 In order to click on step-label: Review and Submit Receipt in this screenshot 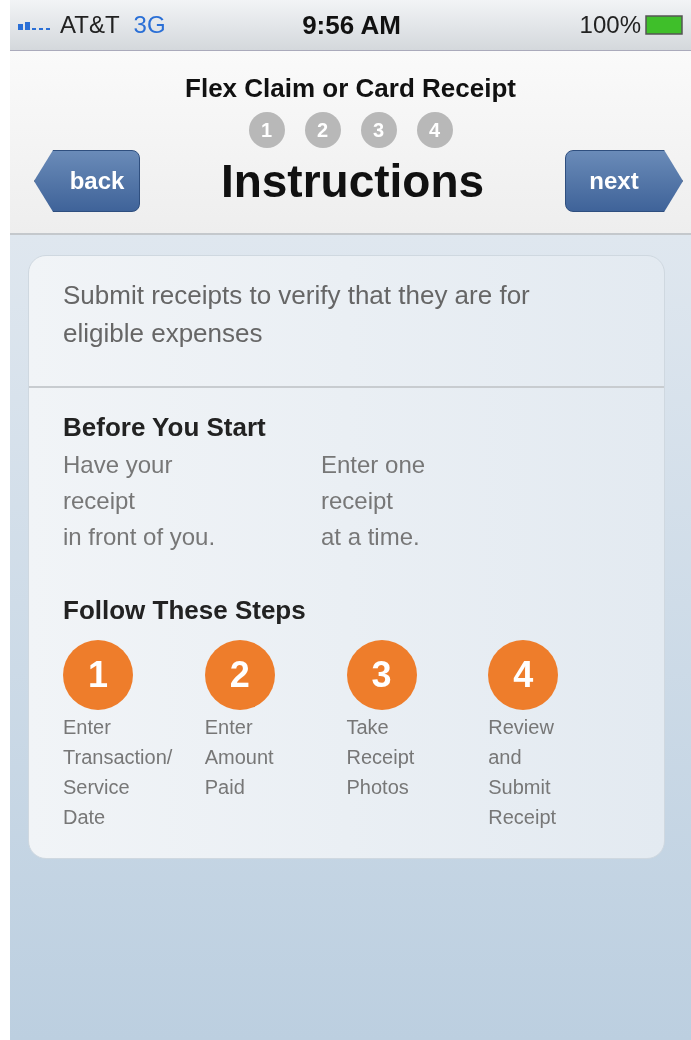, I will do `click(522, 772)`.